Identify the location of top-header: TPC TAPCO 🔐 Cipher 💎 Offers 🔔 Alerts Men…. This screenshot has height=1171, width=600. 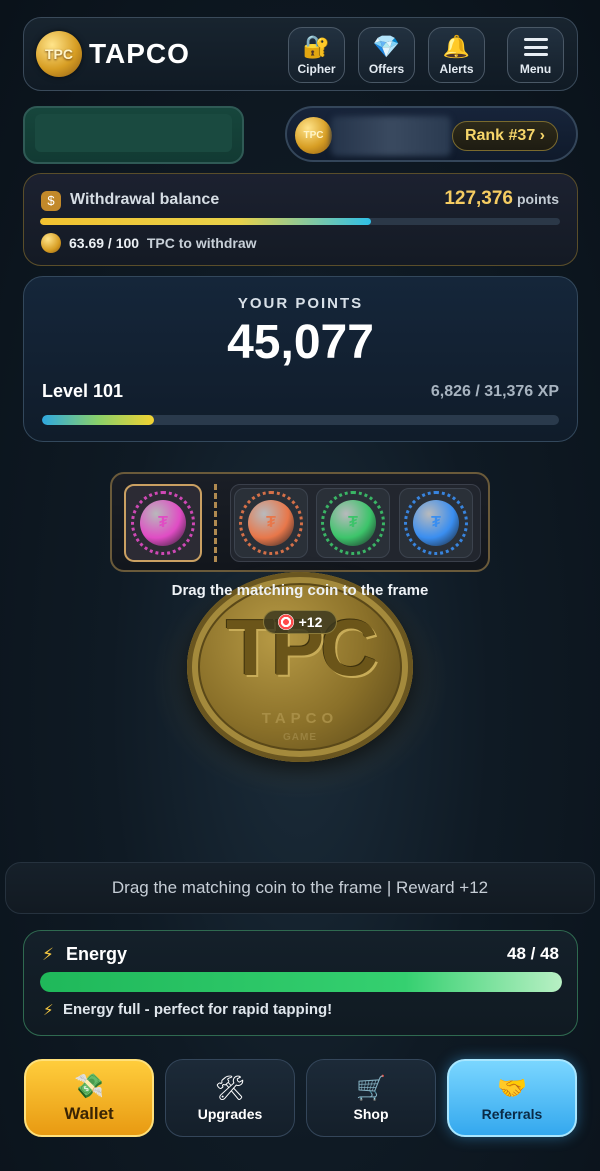
(300, 54).